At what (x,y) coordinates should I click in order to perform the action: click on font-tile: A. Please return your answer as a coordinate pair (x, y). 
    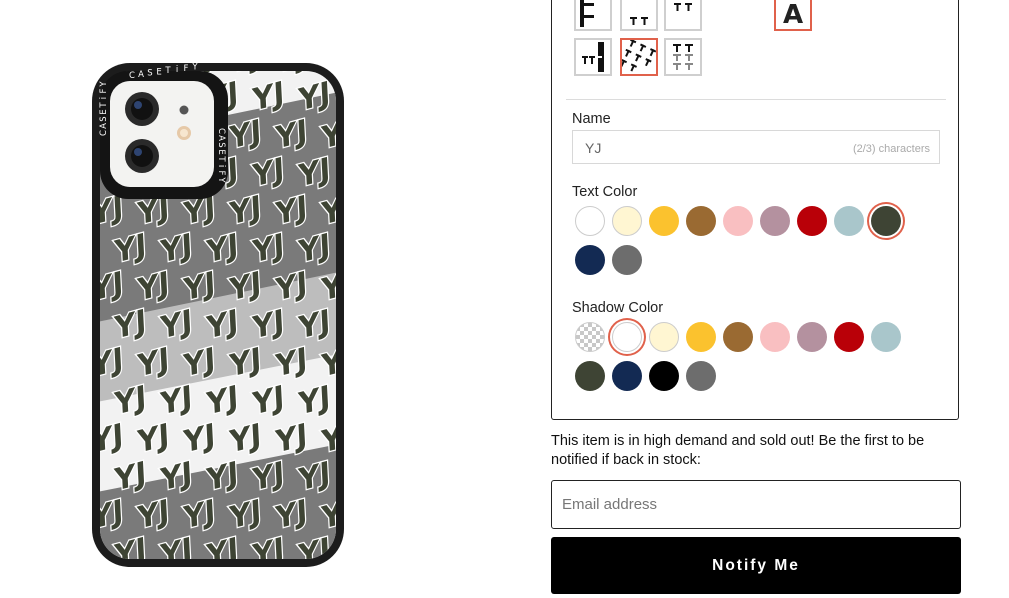
    Looking at the image, I should click on (793, 15).